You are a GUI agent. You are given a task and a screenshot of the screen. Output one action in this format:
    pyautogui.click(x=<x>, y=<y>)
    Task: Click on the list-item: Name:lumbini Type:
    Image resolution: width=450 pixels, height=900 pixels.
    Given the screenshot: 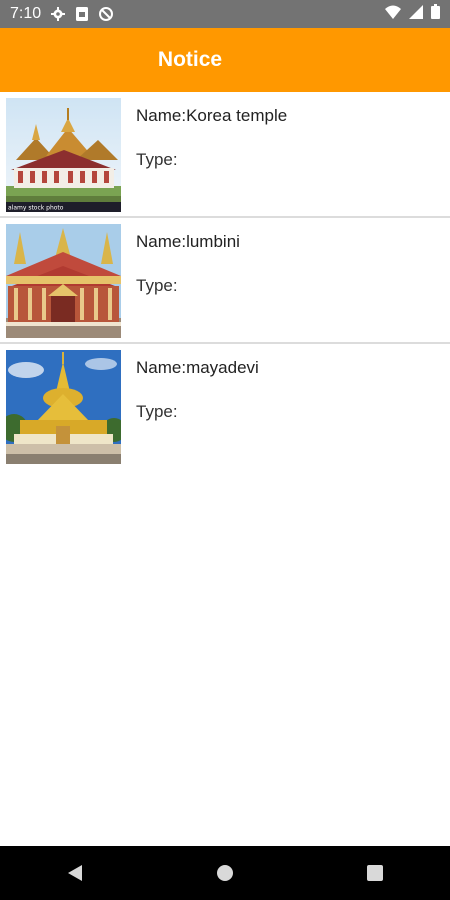 What is the action you would take?
    pyautogui.click(x=225, y=281)
    